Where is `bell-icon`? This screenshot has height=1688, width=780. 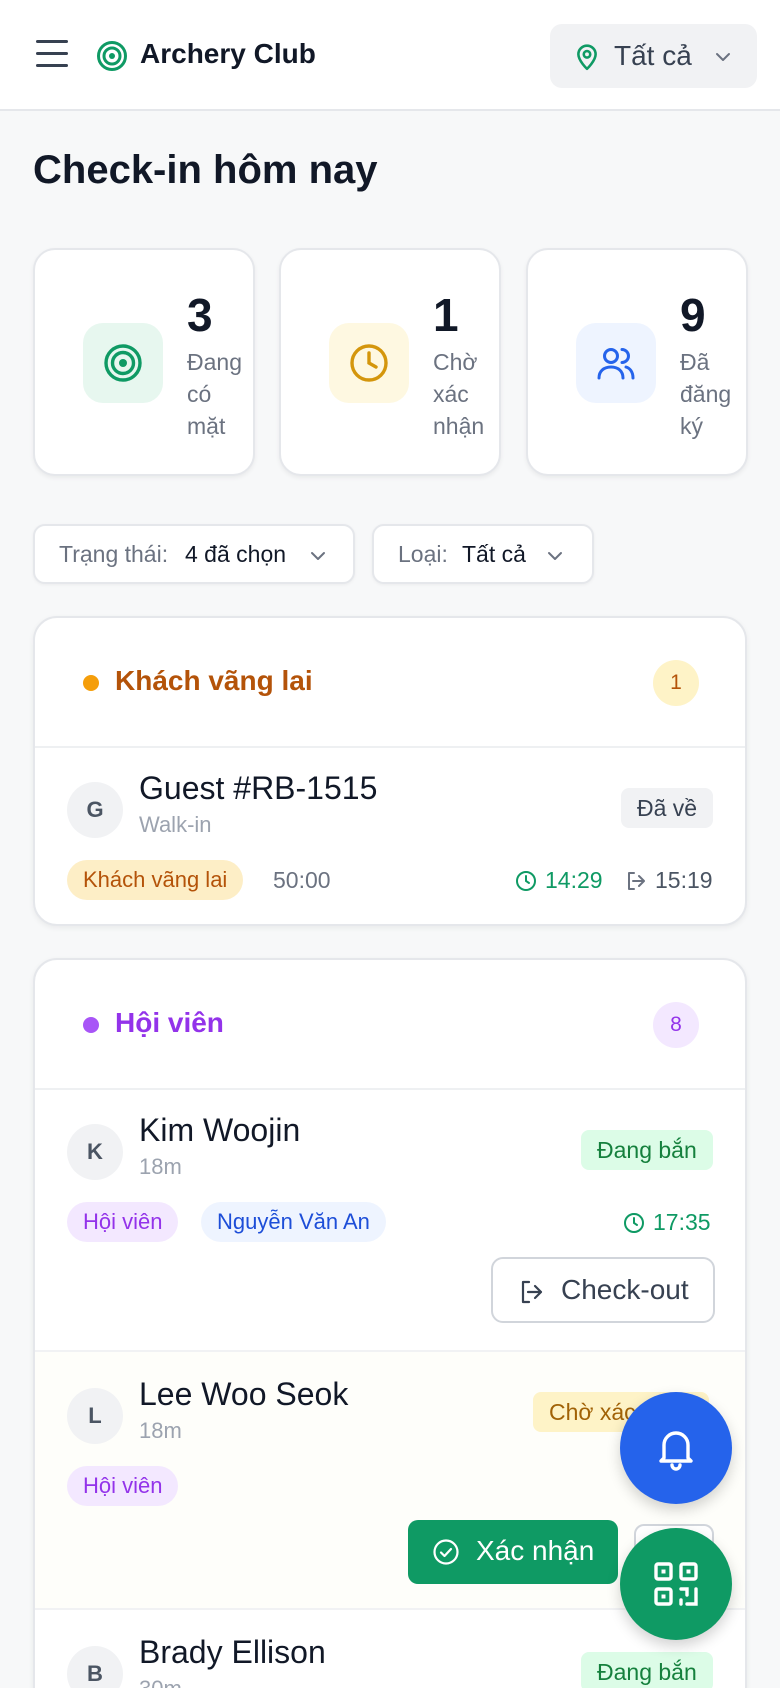 bell-icon is located at coordinates (676, 1451).